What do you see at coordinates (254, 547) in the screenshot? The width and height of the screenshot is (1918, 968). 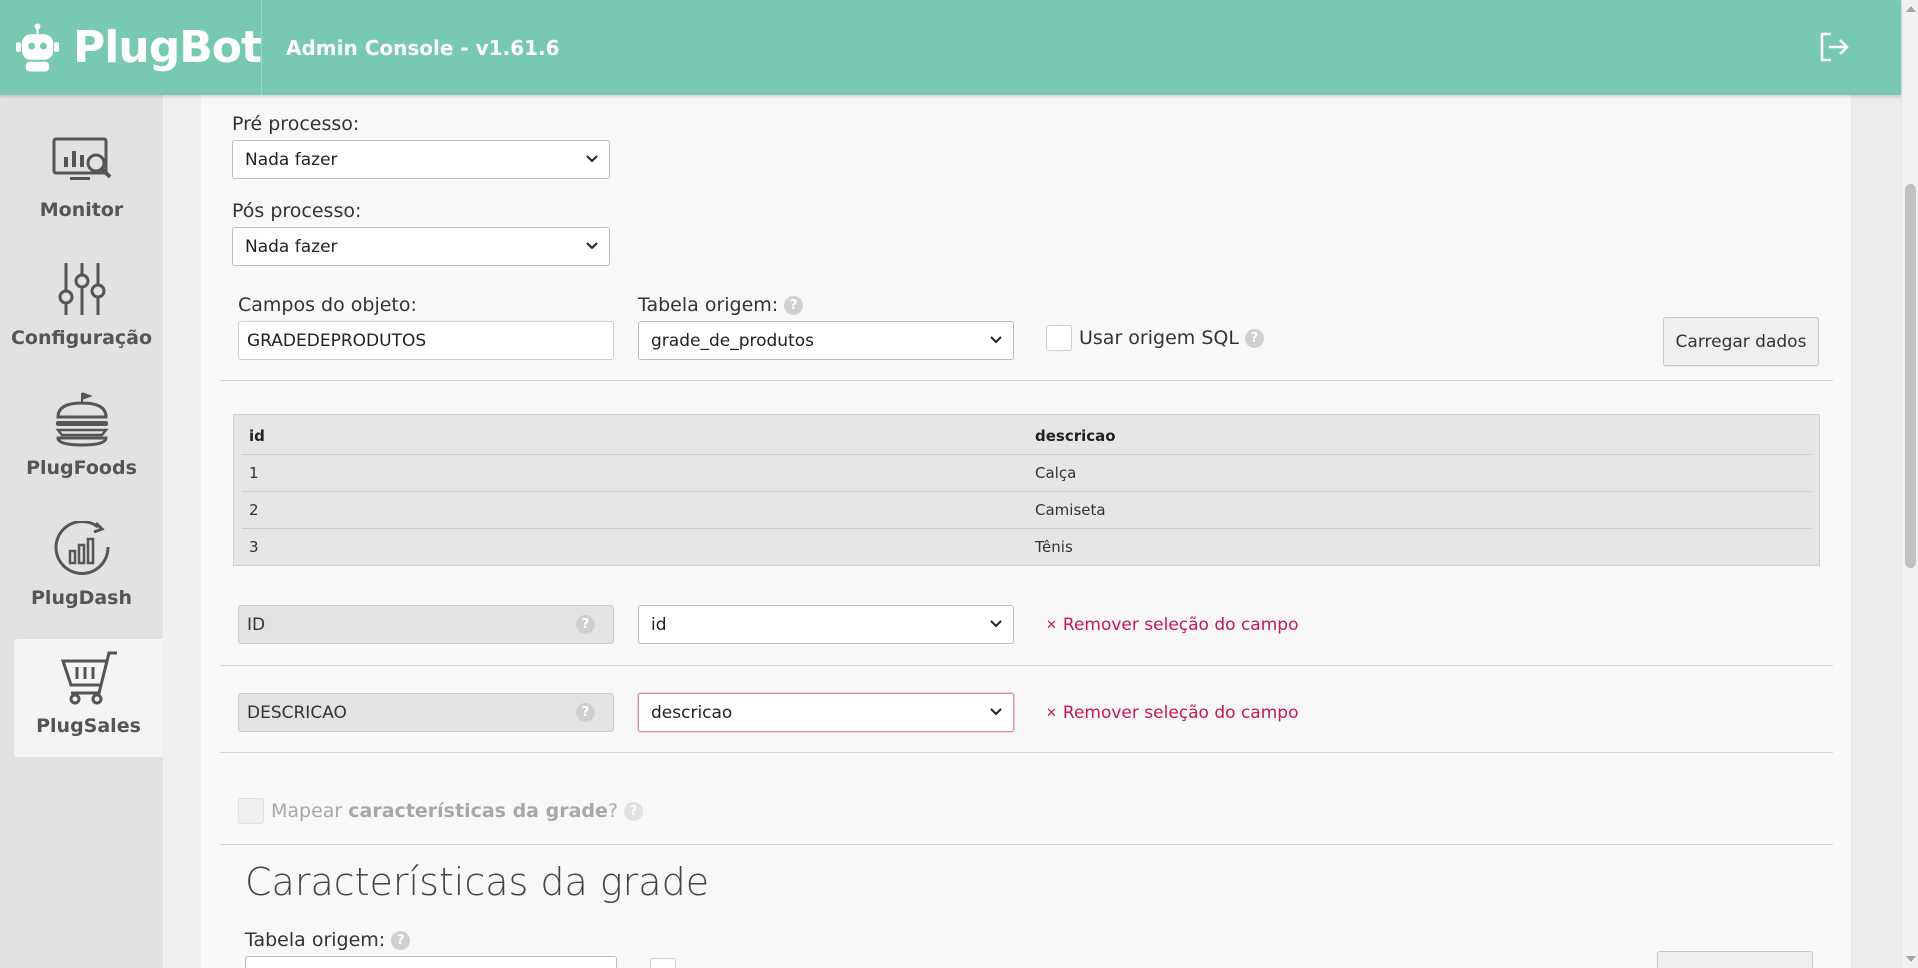 I see `cell-id: 3` at bounding box center [254, 547].